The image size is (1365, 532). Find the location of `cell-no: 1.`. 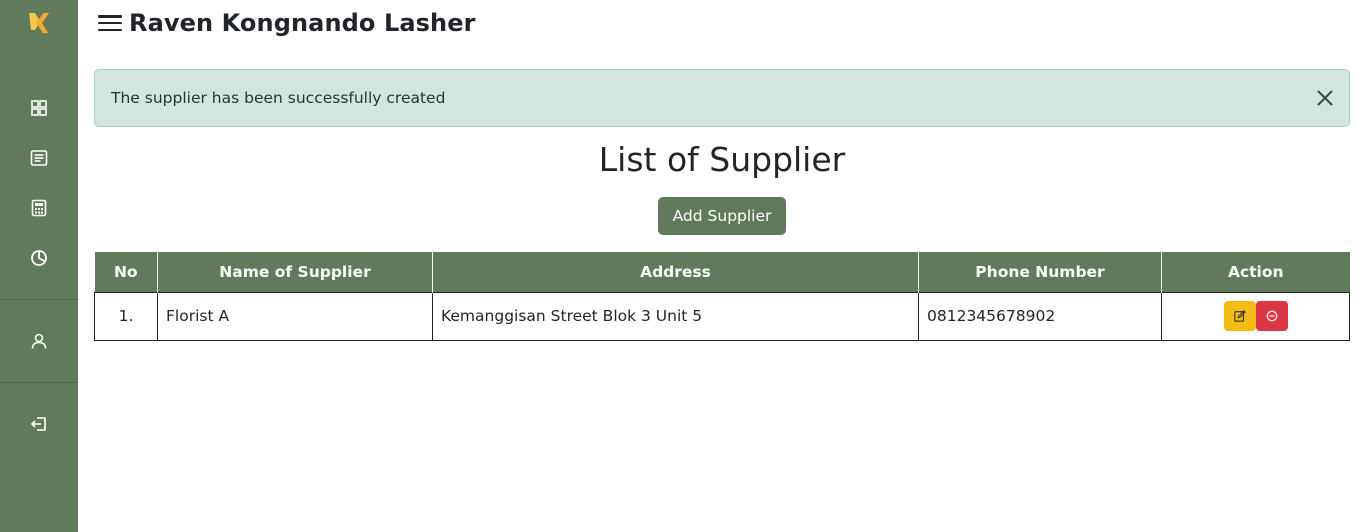

cell-no: 1. is located at coordinates (126, 316).